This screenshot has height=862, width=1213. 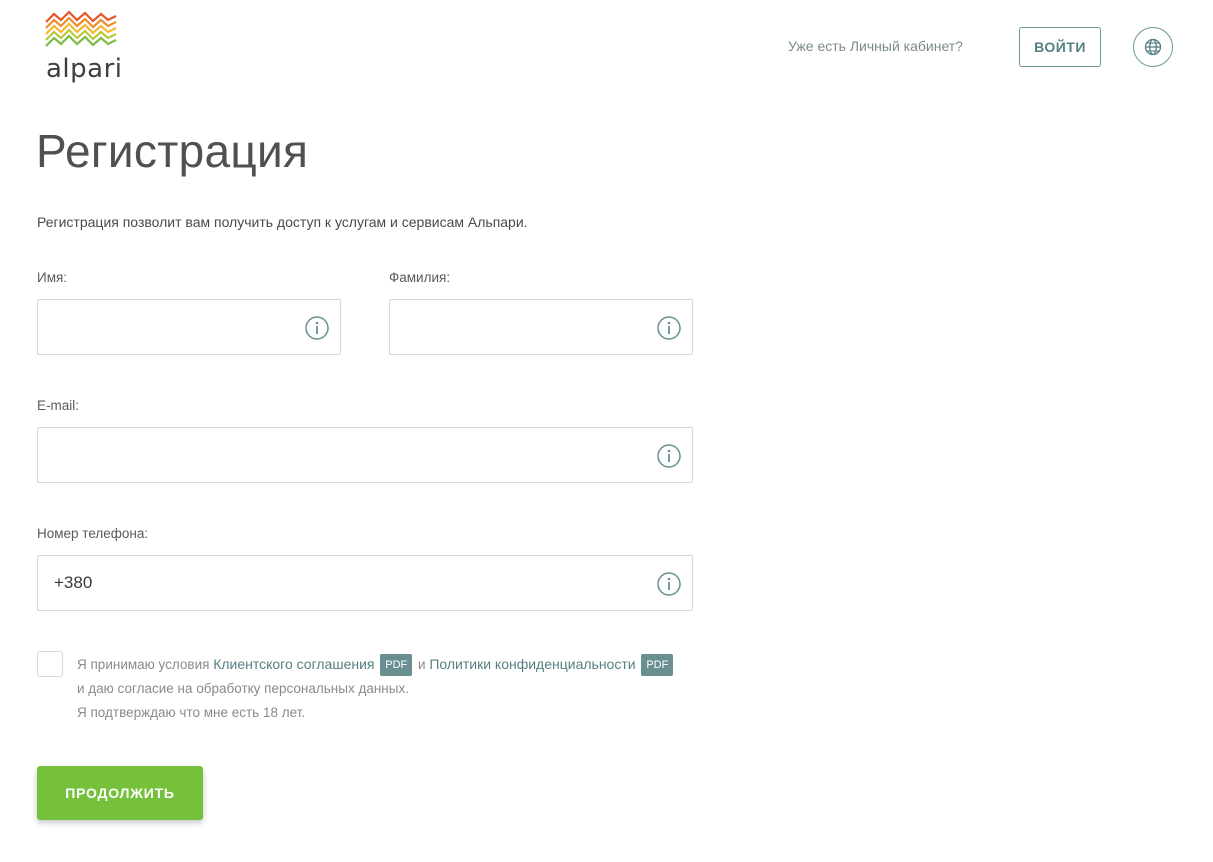 I want to click on already-have-account-text: Уже есть Личный кабинет?, so click(x=875, y=46).